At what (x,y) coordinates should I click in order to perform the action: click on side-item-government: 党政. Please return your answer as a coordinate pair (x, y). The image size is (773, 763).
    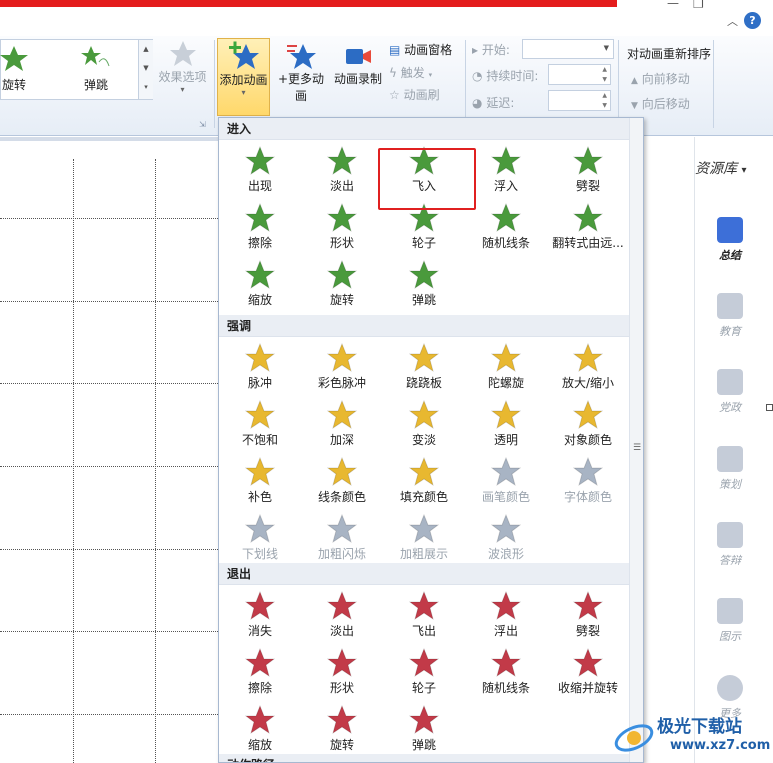
    Looking at the image, I should click on (730, 392).